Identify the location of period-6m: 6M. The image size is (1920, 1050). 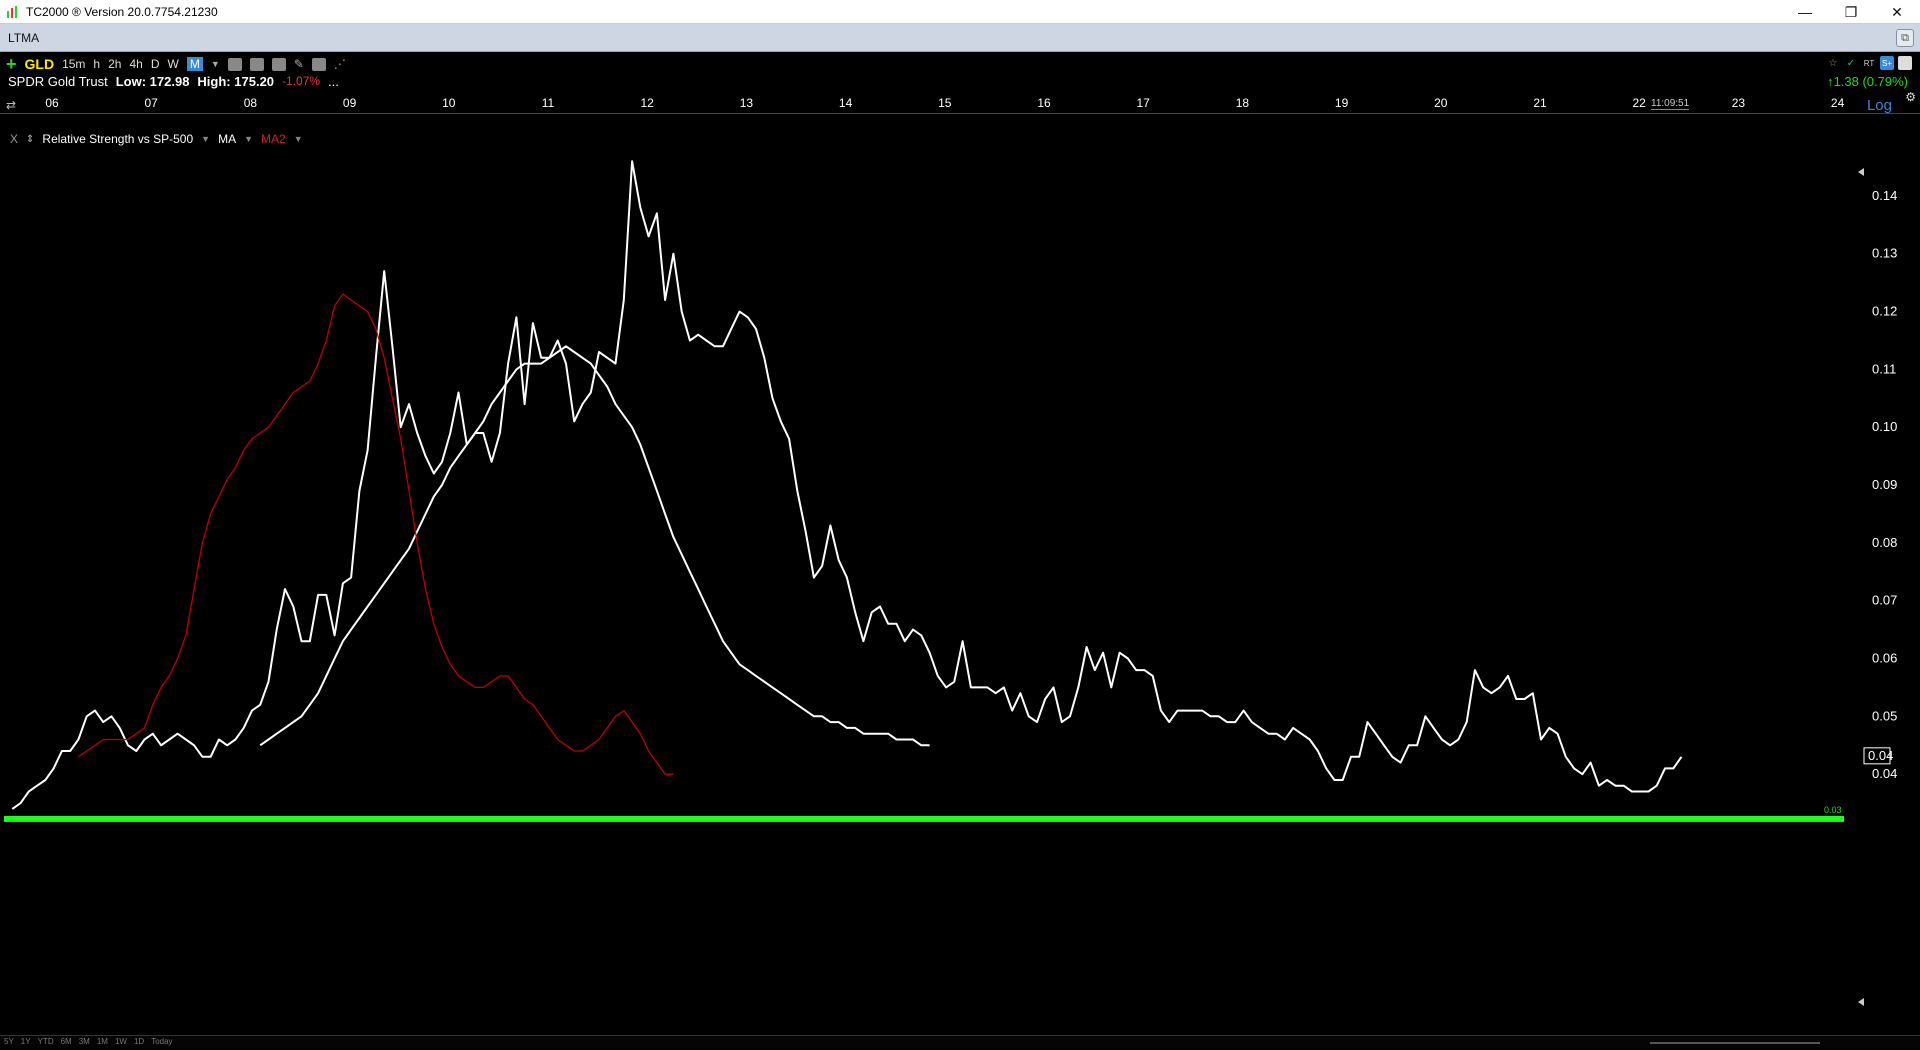
(66, 1041).